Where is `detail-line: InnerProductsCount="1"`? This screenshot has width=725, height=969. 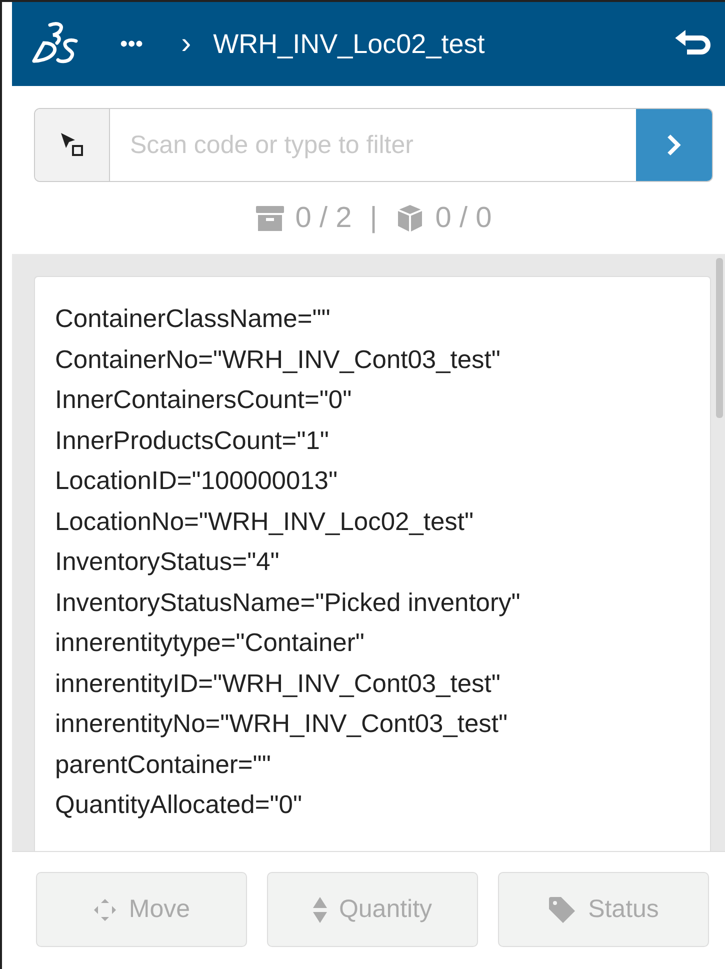 detail-line: InnerProductsCount="1" is located at coordinates (192, 441).